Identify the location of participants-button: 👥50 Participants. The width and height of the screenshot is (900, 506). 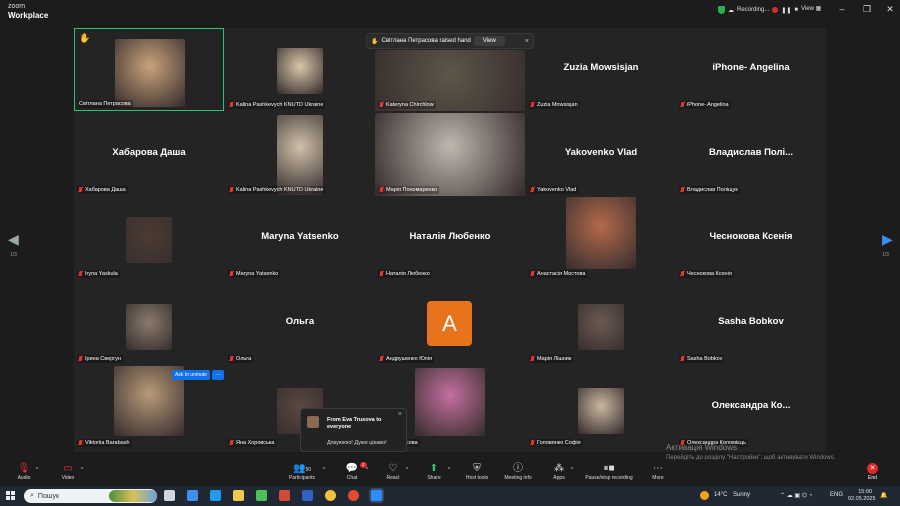
(302, 472).